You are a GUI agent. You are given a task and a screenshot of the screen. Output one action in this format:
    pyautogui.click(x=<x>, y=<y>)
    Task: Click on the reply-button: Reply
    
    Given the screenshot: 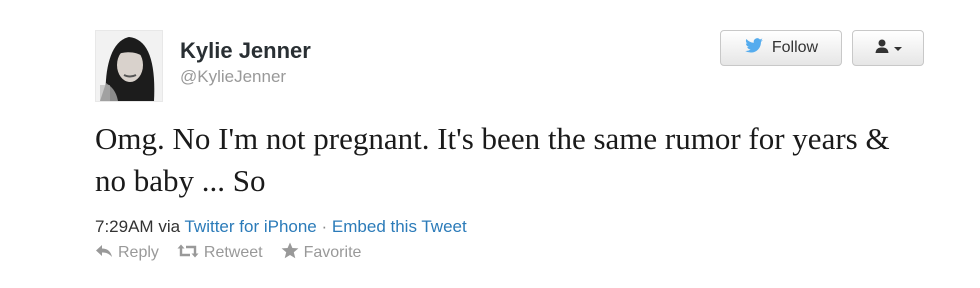 What is the action you would take?
    pyautogui.click(x=127, y=253)
    